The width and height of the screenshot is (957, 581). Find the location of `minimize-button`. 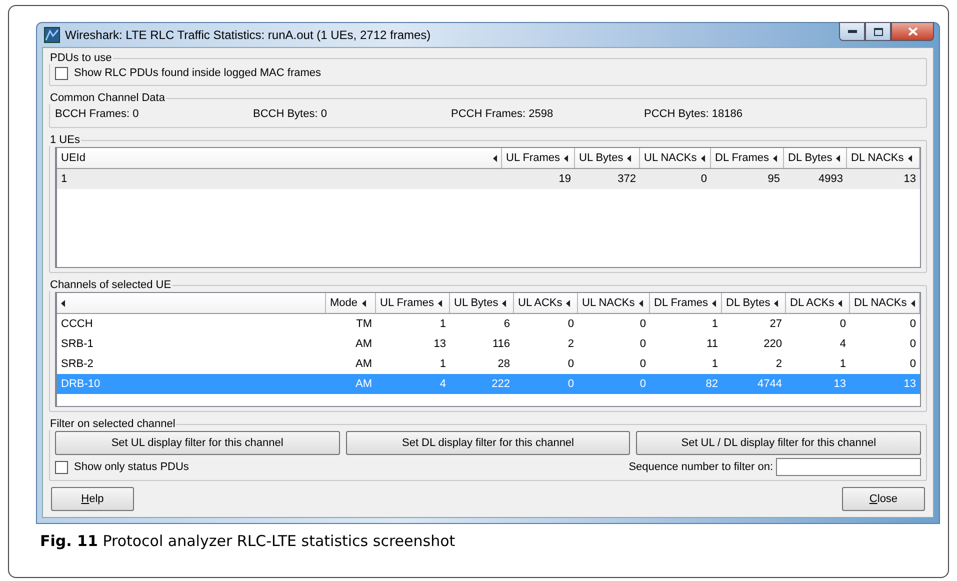

minimize-button is located at coordinates (852, 31).